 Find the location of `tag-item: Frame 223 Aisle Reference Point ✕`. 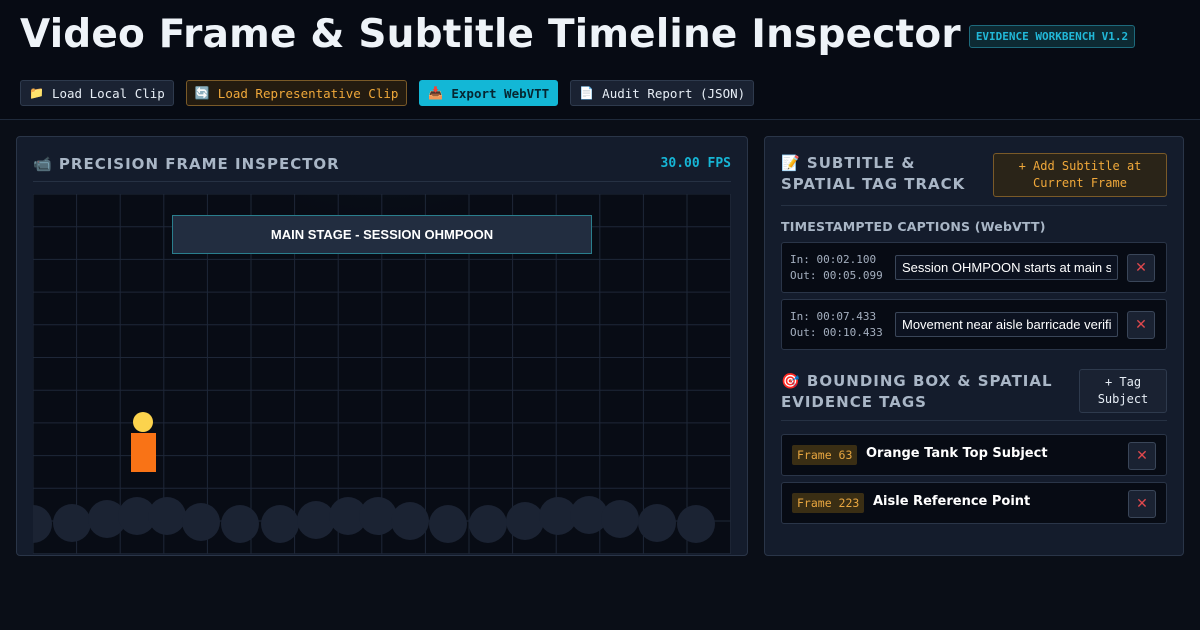

tag-item: Frame 223 Aisle Reference Point ✕ is located at coordinates (974, 503).